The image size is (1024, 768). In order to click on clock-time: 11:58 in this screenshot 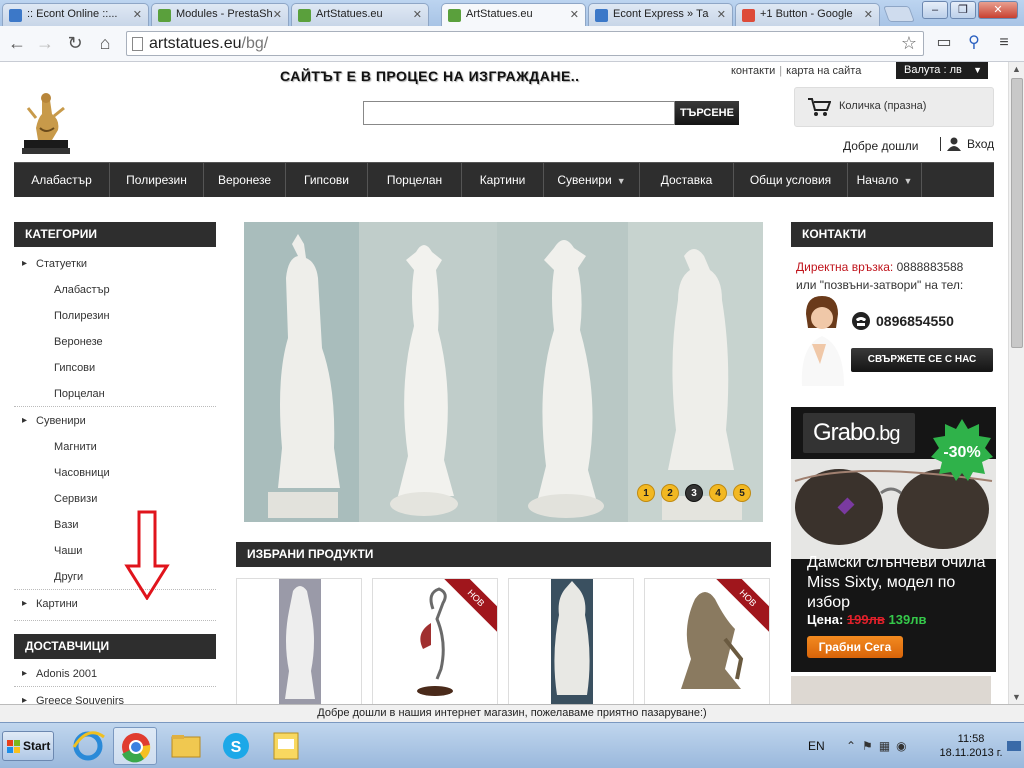, I will do `click(971, 739)`.